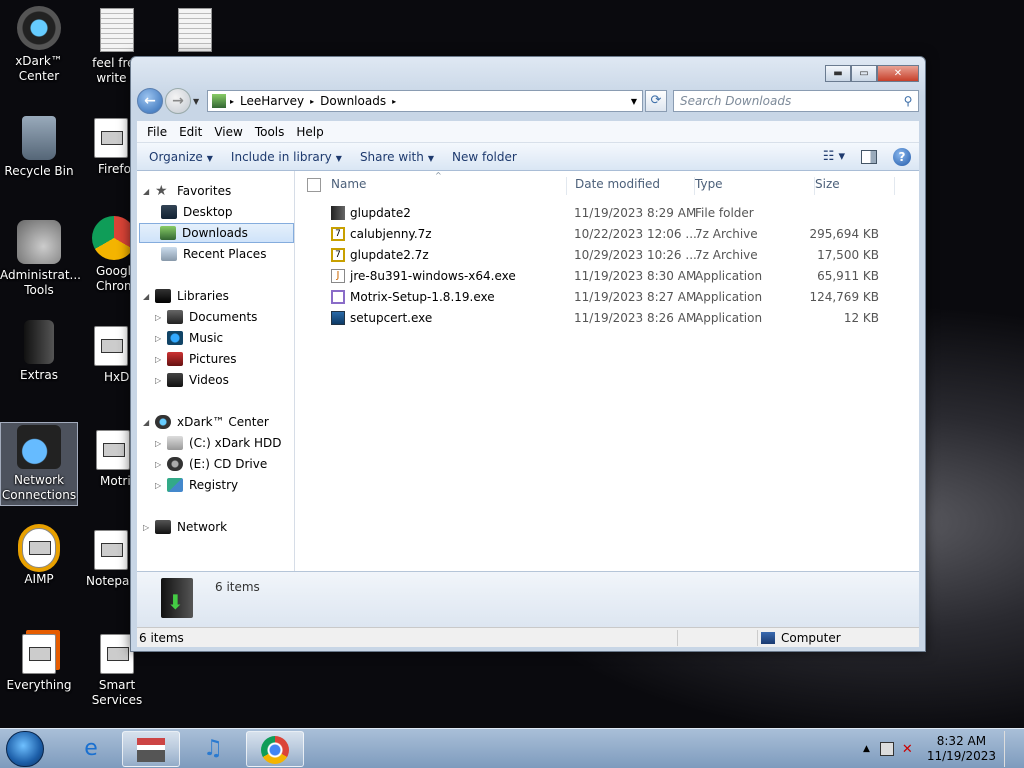  What do you see at coordinates (109, 255) in the screenshot?
I see `desktop-icon-chrome: Googl Chrom` at bounding box center [109, 255].